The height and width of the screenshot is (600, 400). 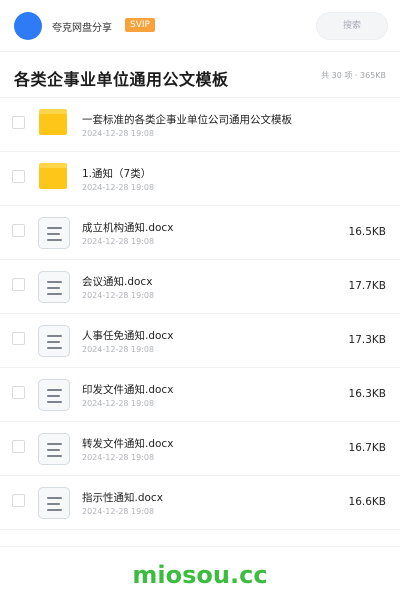 I want to click on username: 夸克网盘分享, so click(x=82, y=26).